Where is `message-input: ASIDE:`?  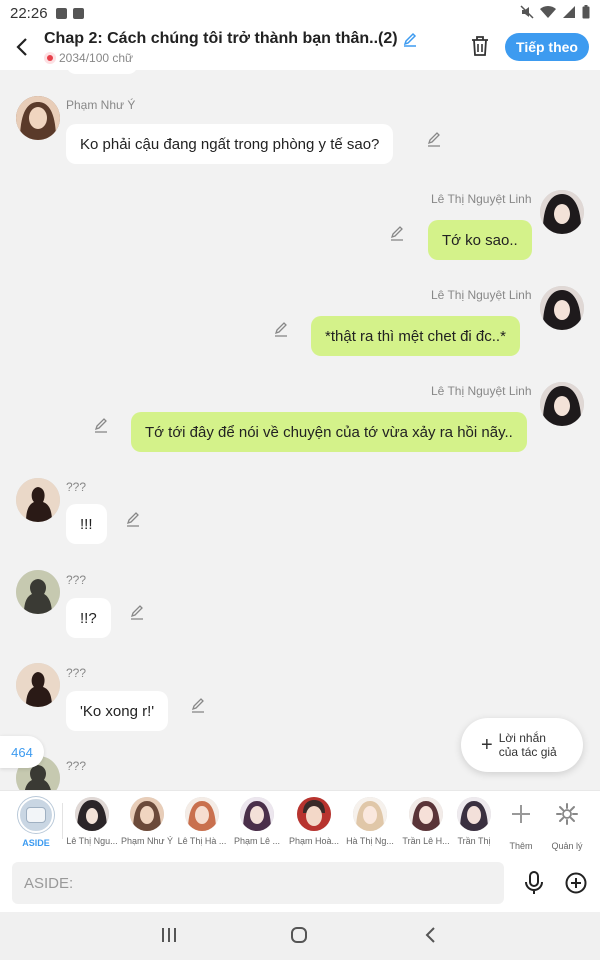
message-input: ASIDE: is located at coordinates (258, 883).